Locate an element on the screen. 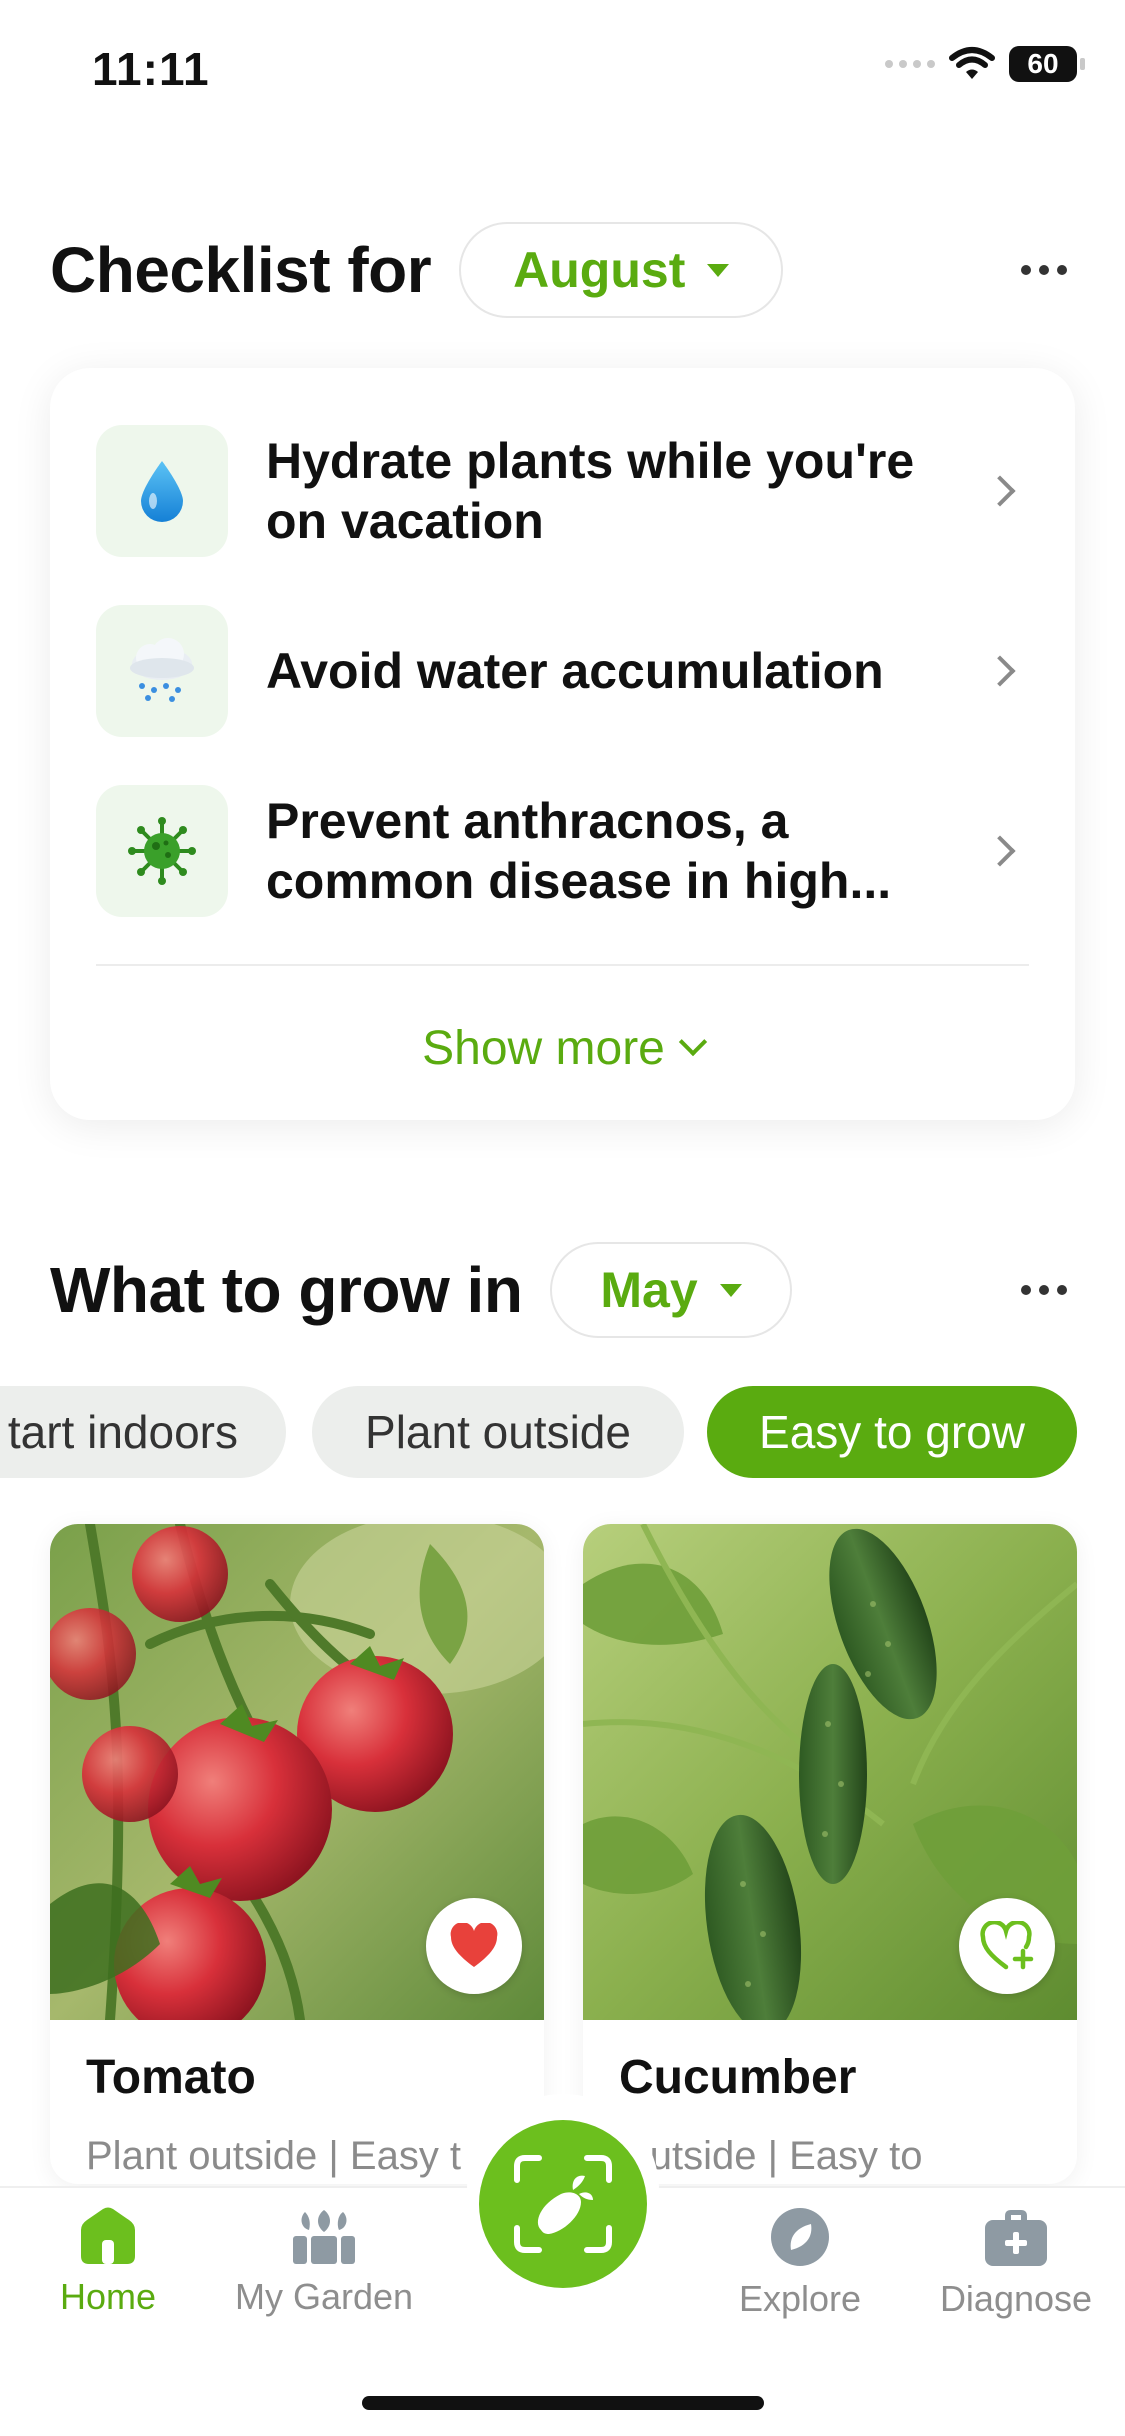 The width and height of the screenshot is (1125, 2436). nav-my-garden: My Garden is located at coordinates (324, 2262).